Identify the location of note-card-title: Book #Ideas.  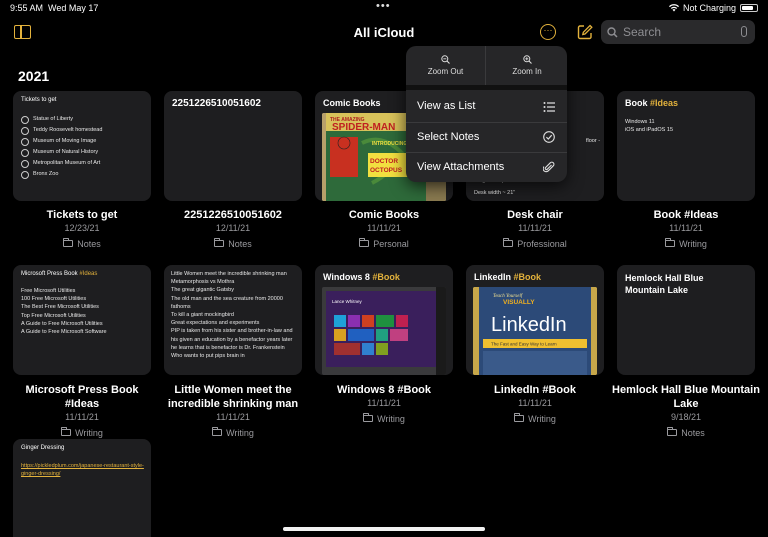
(652, 103).